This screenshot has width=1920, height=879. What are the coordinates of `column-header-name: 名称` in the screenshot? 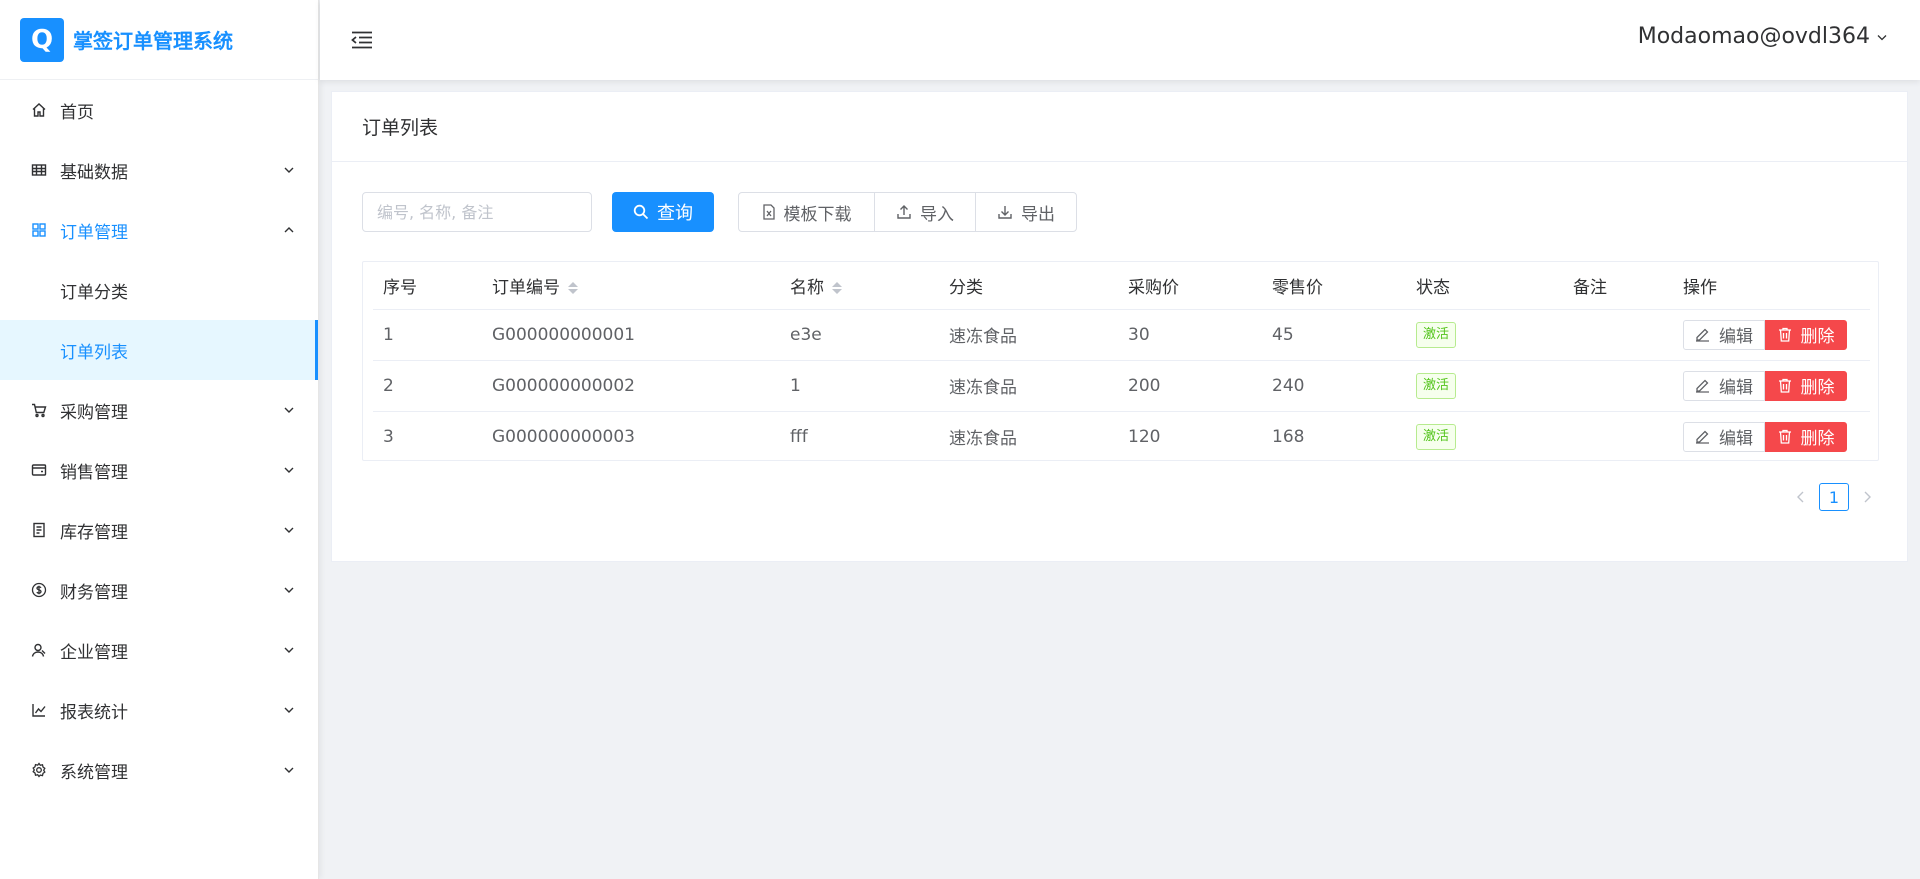 It's located at (859, 286).